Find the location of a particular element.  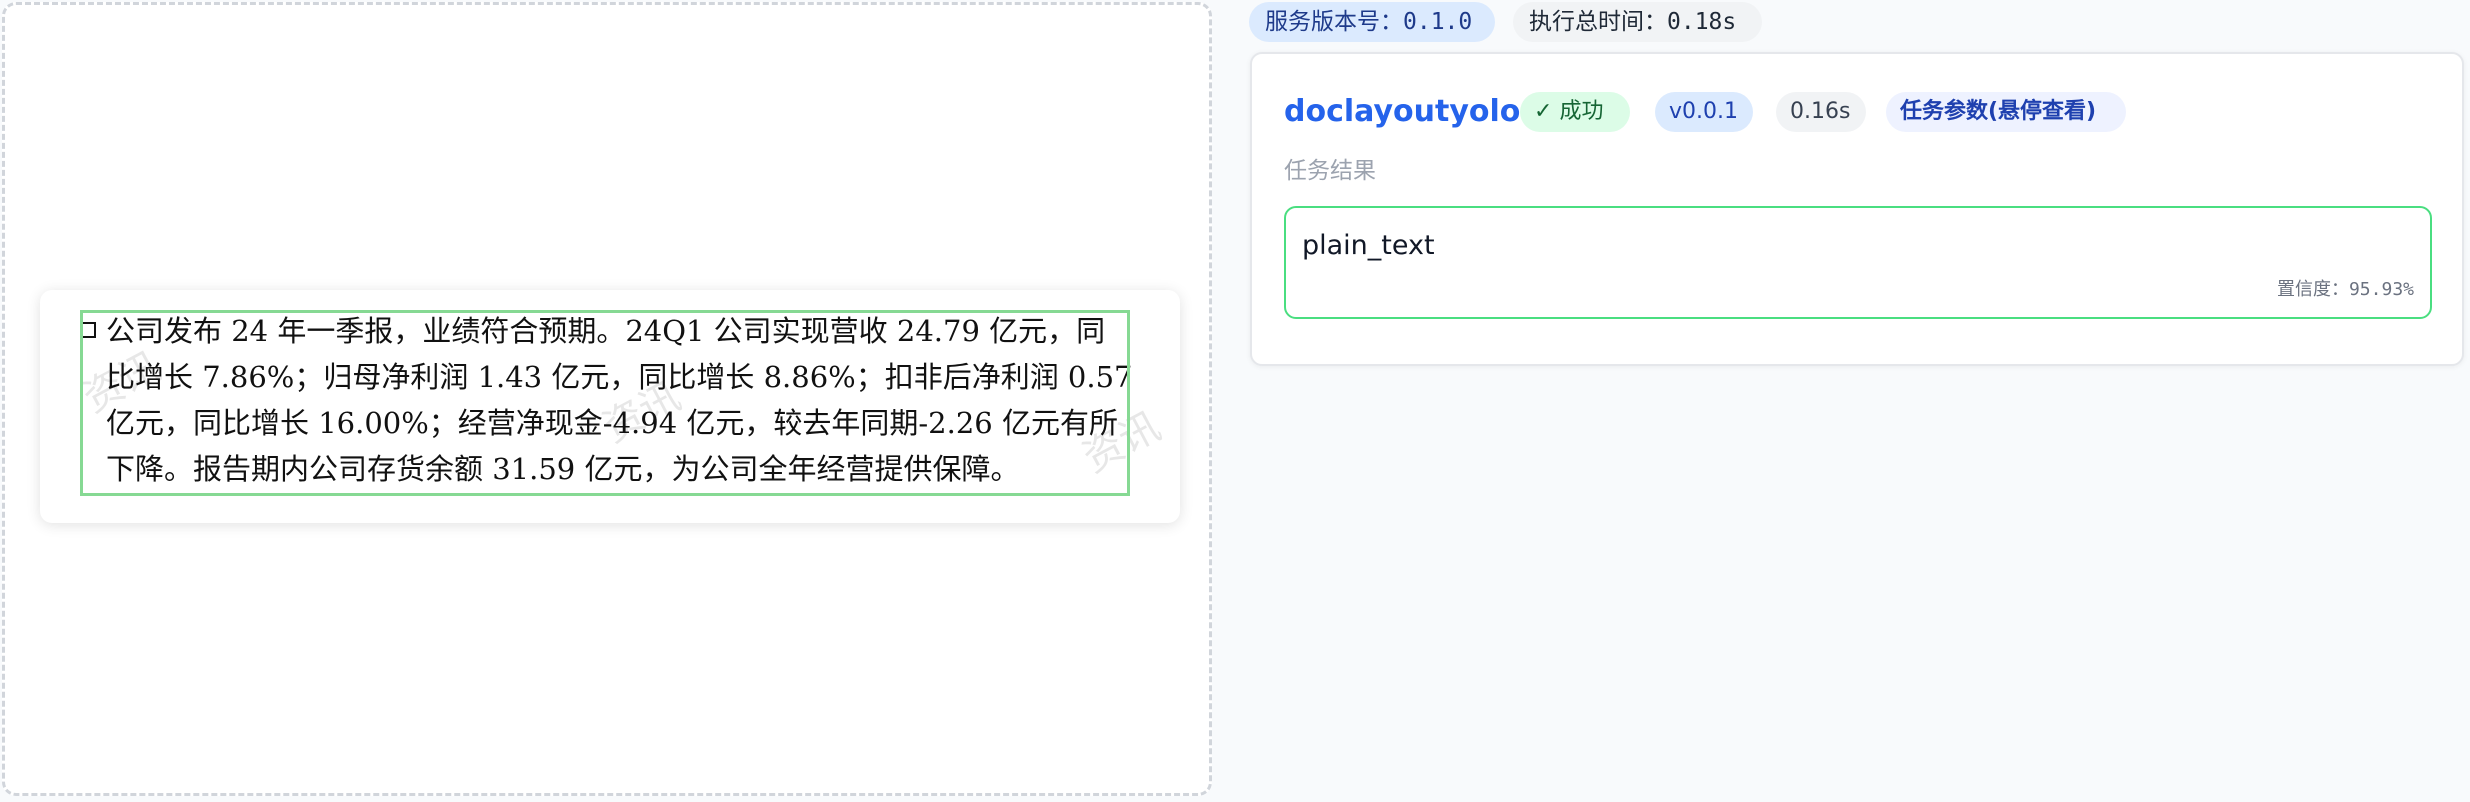

total-time-value: 0.18s is located at coordinates (1702, 22).